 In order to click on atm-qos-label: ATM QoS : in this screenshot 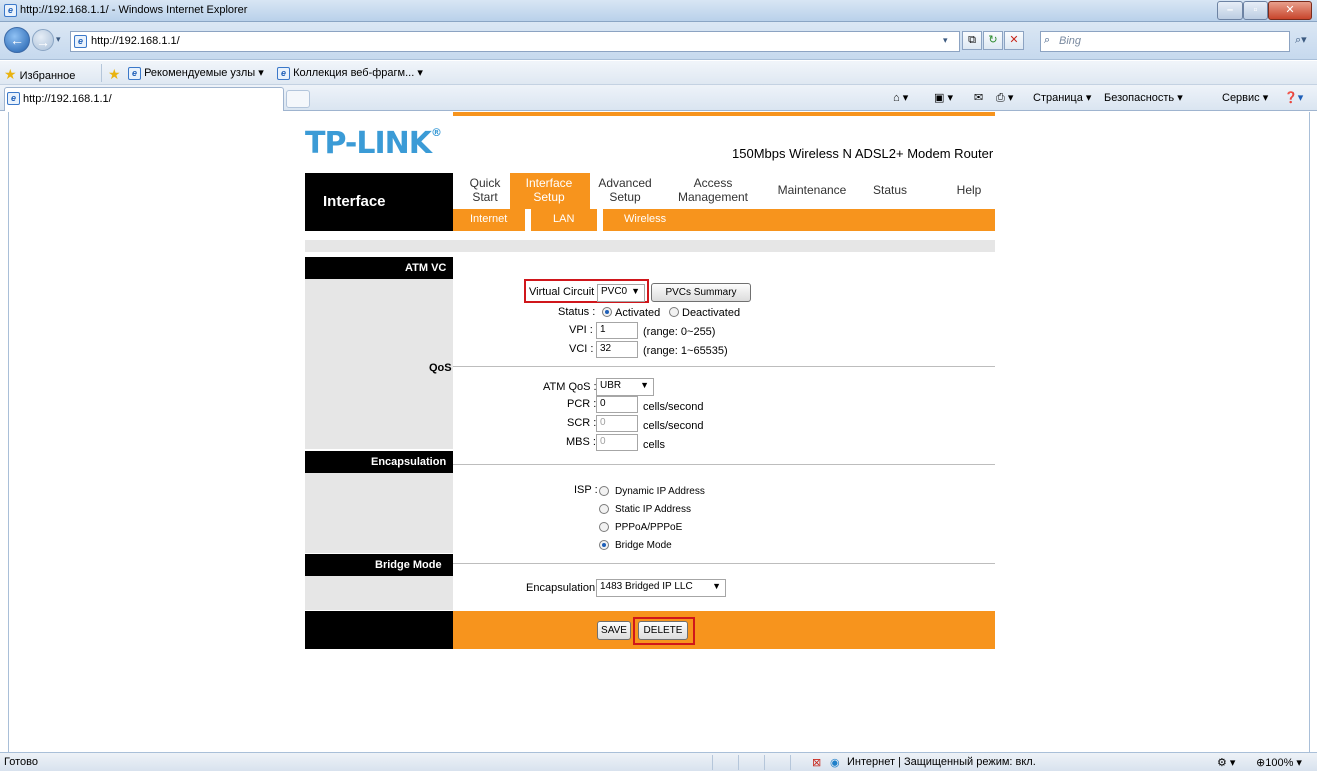, I will do `click(570, 387)`.